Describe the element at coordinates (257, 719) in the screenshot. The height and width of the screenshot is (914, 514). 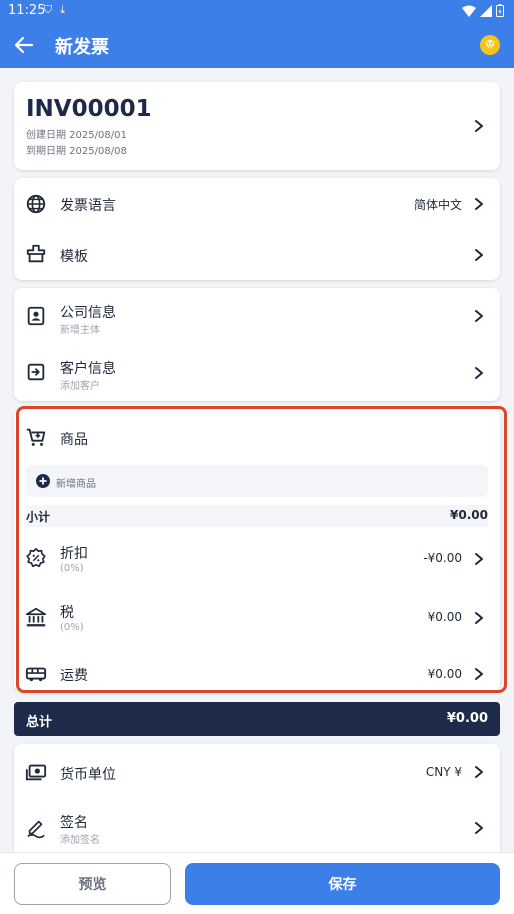
I see `total-bar: 总计 ¥0.00` at that location.